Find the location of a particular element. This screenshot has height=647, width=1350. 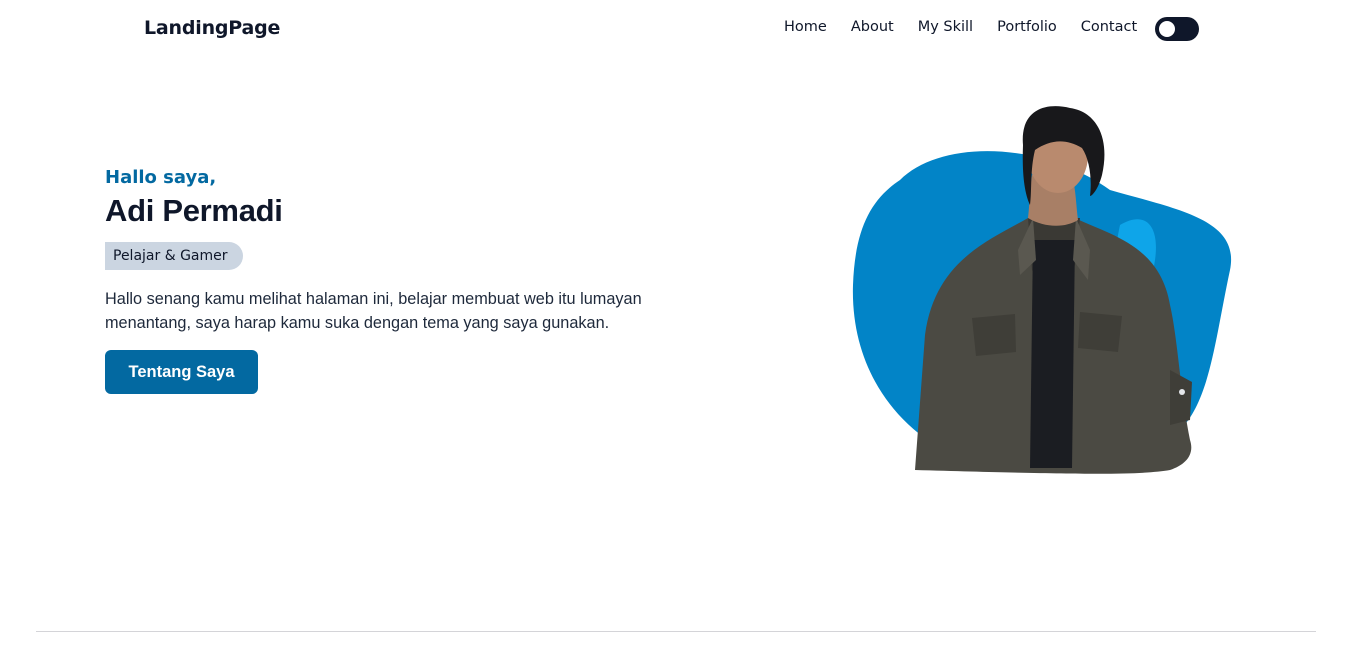

hero-name: Adi Permadi is located at coordinates (194, 210).